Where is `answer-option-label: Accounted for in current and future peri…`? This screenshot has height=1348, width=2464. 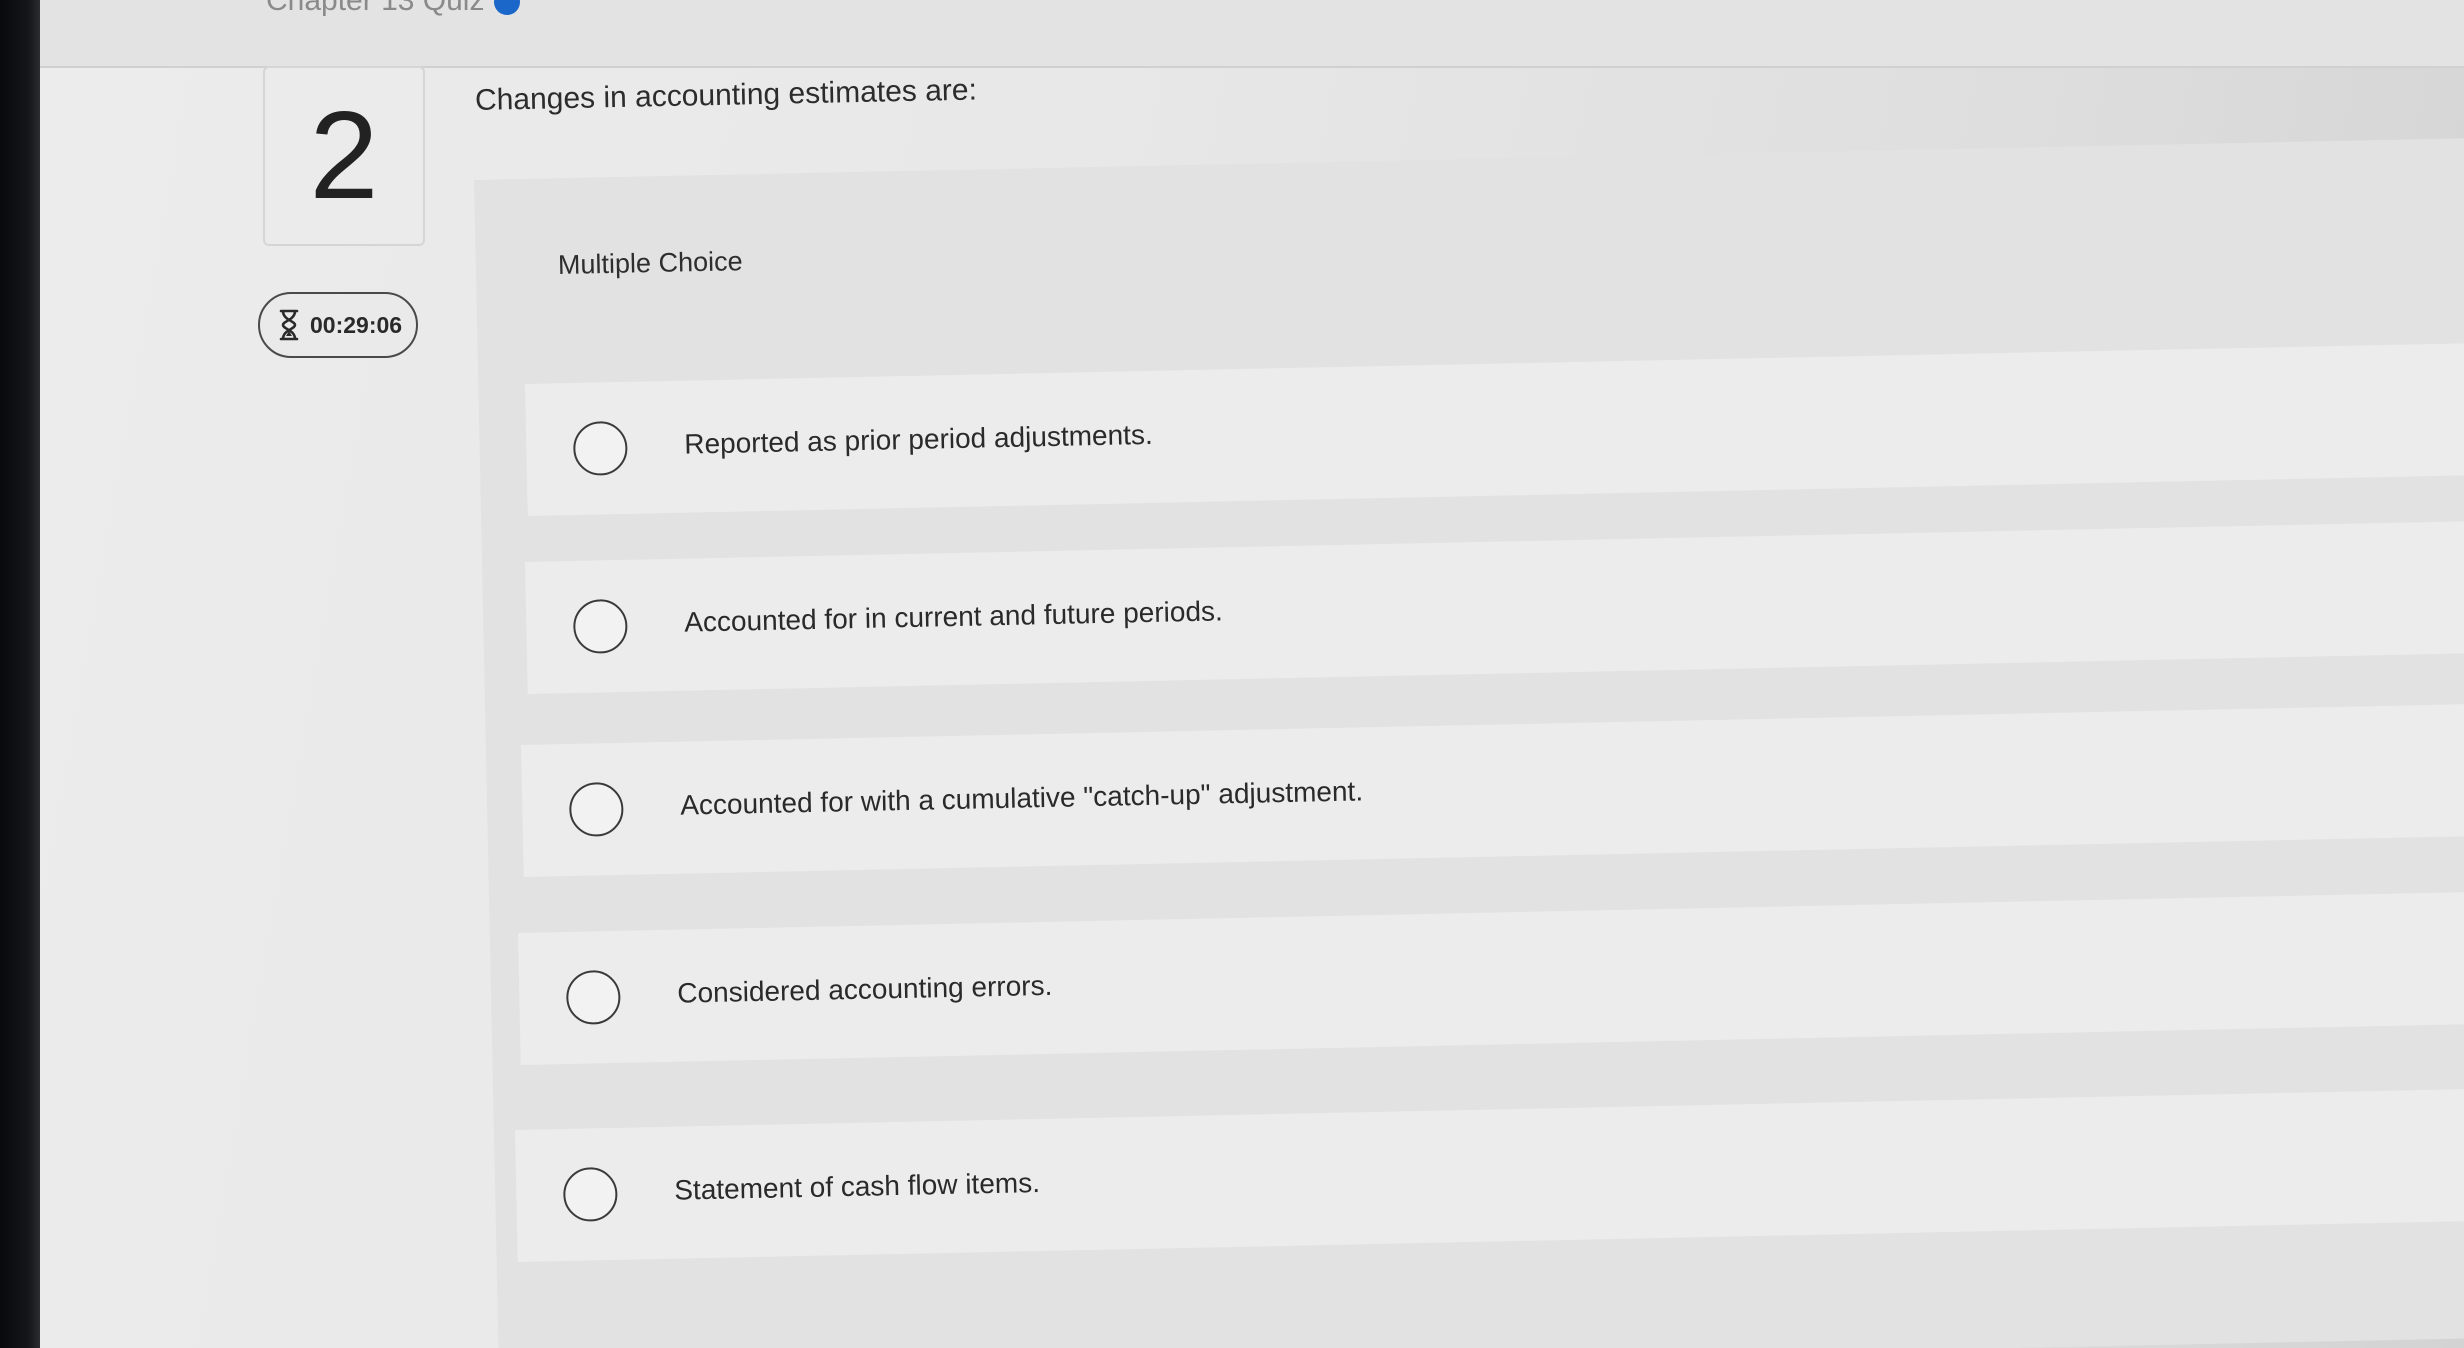 answer-option-label: Accounted for in current and future peri… is located at coordinates (953, 616).